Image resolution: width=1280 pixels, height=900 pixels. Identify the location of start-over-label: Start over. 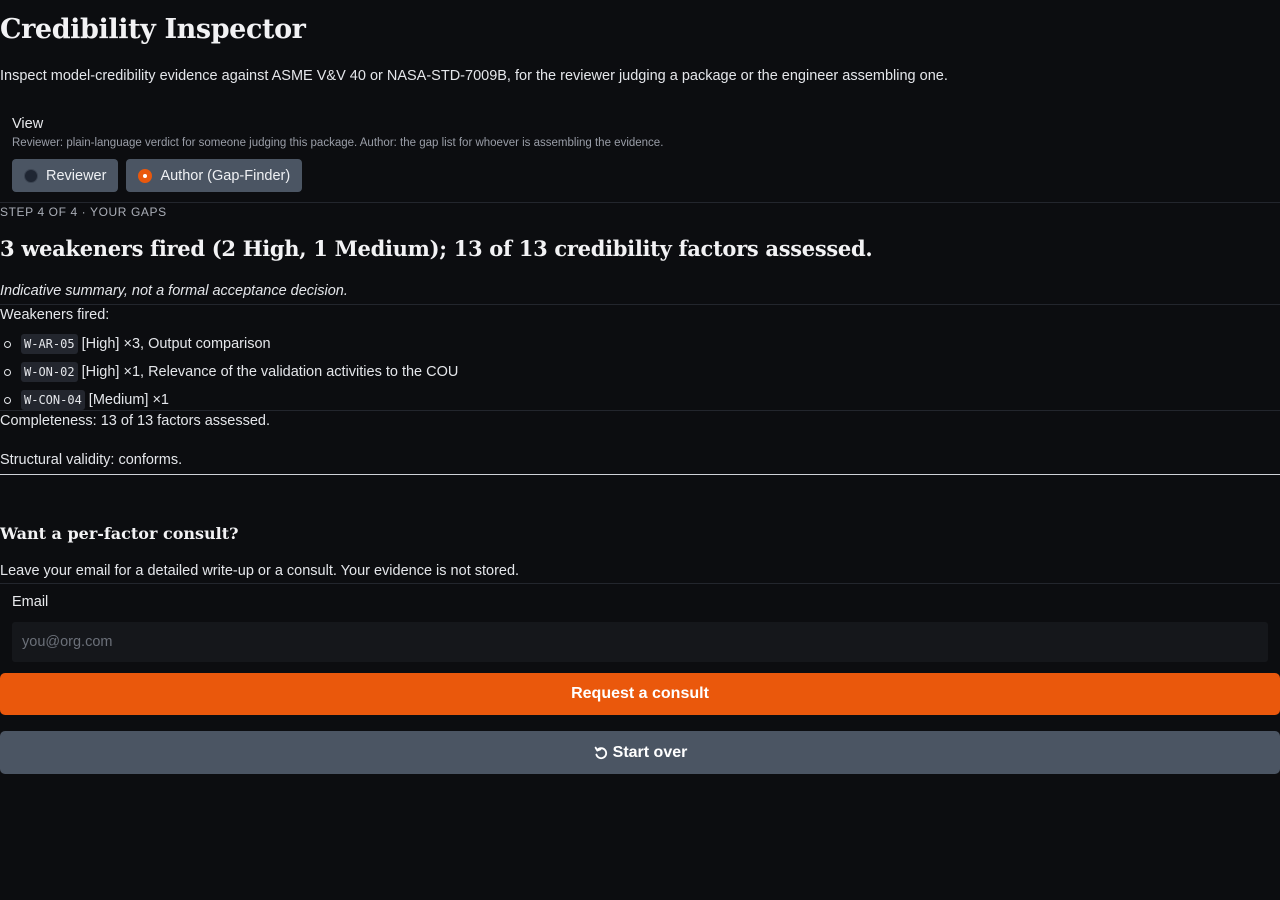
(650, 752).